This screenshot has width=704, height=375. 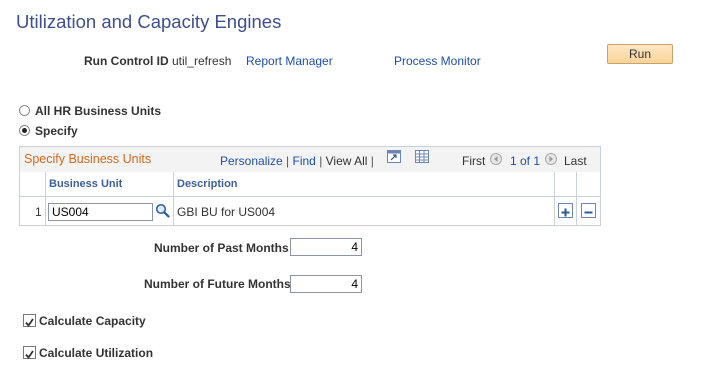 I want to click on plus-icon, so click(x=565, y=211).